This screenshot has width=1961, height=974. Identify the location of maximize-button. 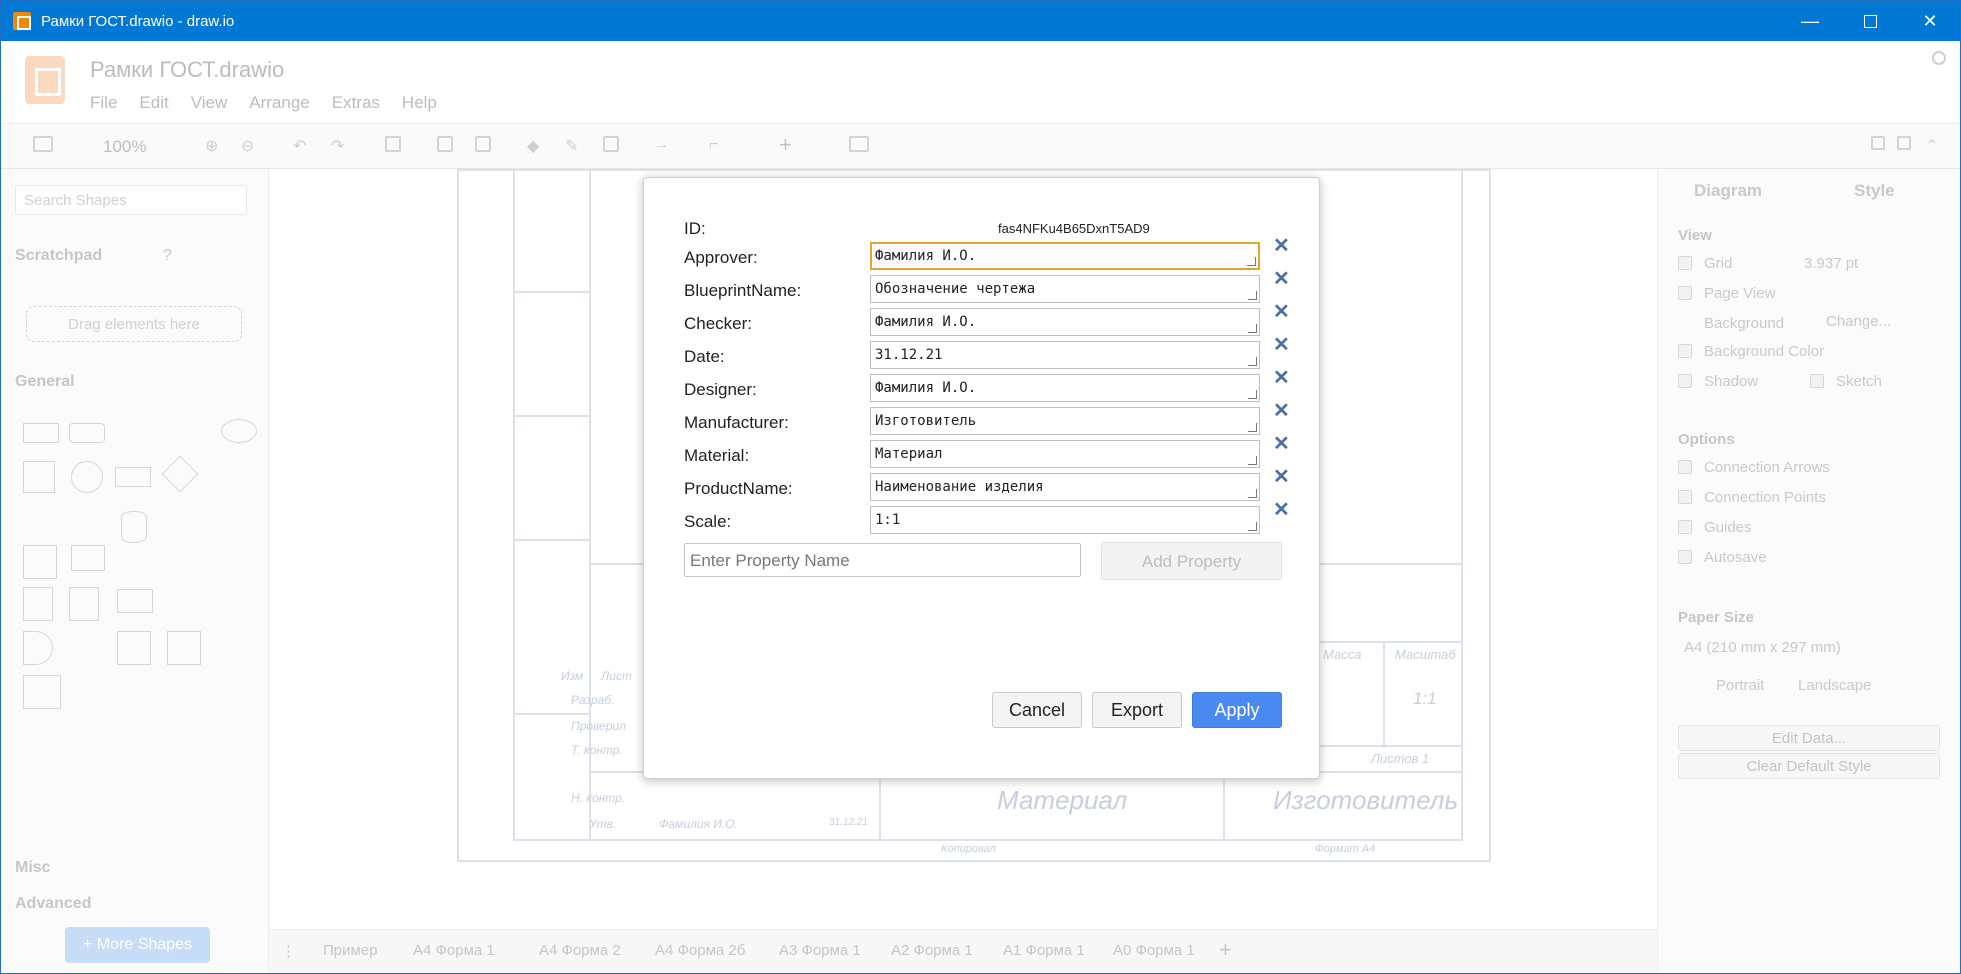
(1870, 21).